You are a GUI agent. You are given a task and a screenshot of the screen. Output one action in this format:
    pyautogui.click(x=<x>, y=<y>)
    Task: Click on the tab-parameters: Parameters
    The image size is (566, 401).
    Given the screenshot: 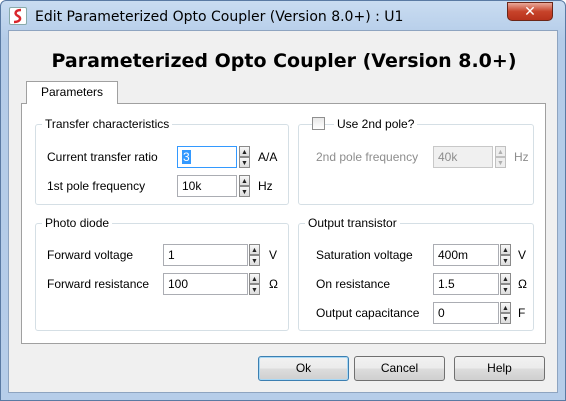 What is the action you would take?
    pyautogui.click(x=72, y=92)
    